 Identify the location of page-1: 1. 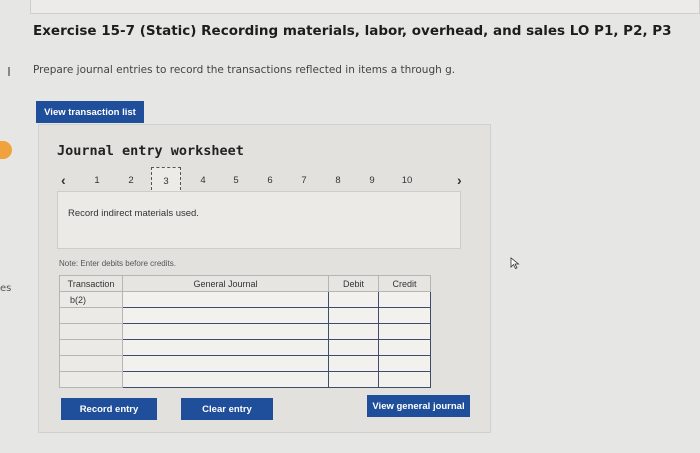
(97, 180).